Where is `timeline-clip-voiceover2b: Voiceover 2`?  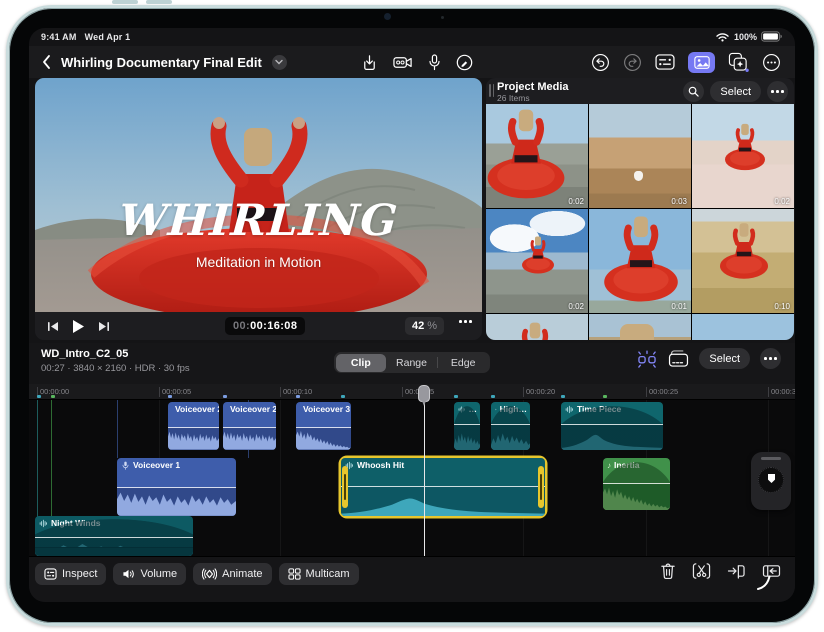
timeline-clip-voiceover2b: Voiceover 2 is located at coordinates (249, 426).